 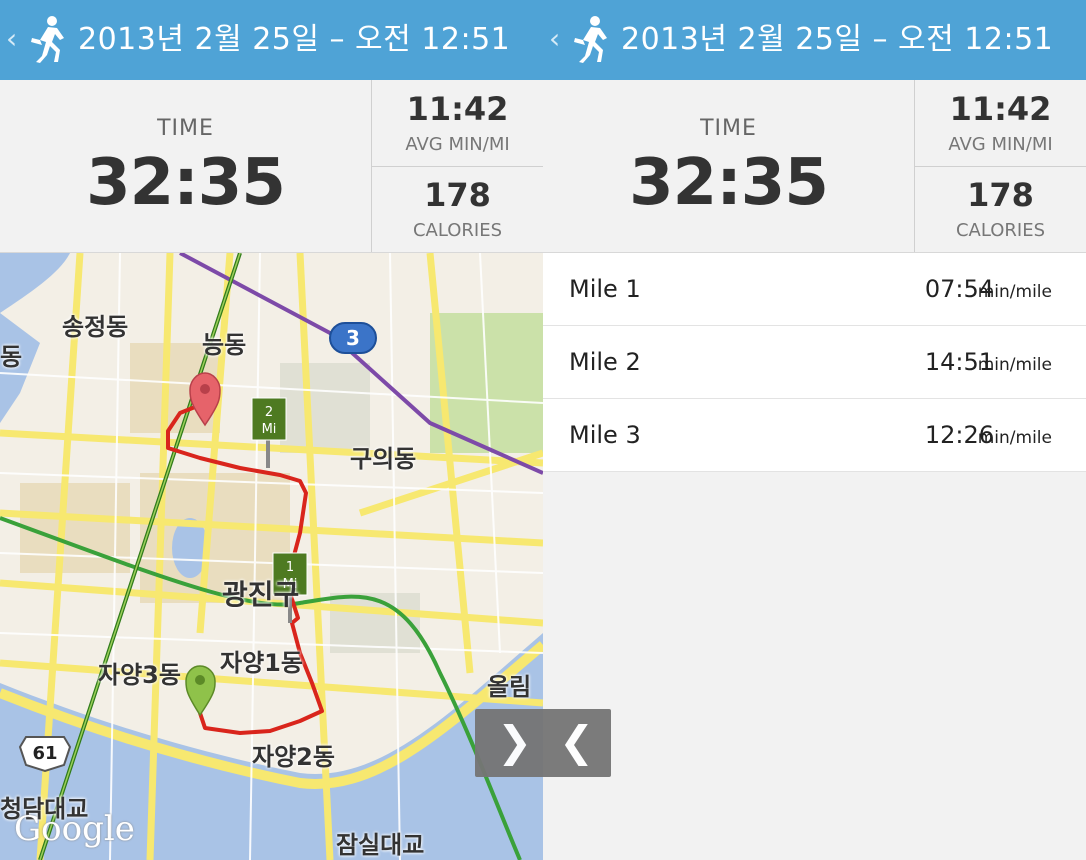 What do you see at coordinates (380, 845) in the screenshot?
I see `map-label-jamsil-bridge: 잠실대교` at bounding box center [380, 845].